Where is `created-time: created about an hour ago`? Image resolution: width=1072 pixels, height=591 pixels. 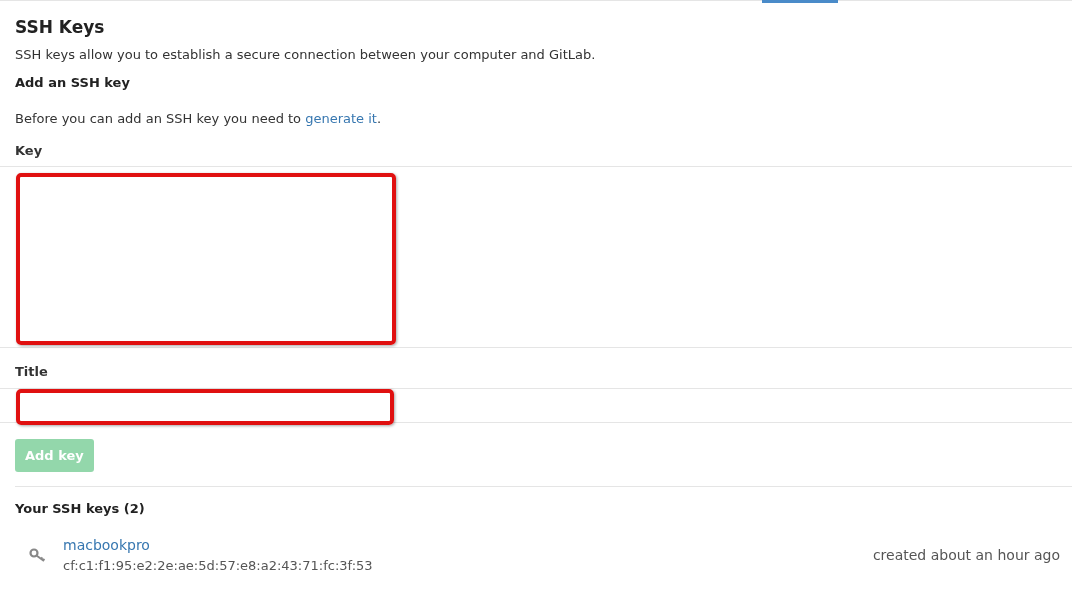 created-time: created about an hour ago is located at coordinates (966, 555).